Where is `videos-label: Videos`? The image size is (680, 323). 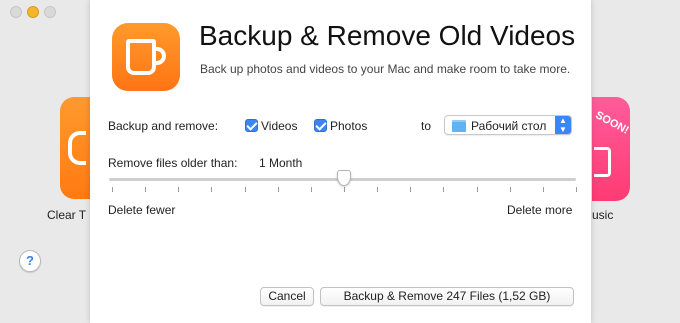
videos-label: Videos is located at coordinates (279, 126).